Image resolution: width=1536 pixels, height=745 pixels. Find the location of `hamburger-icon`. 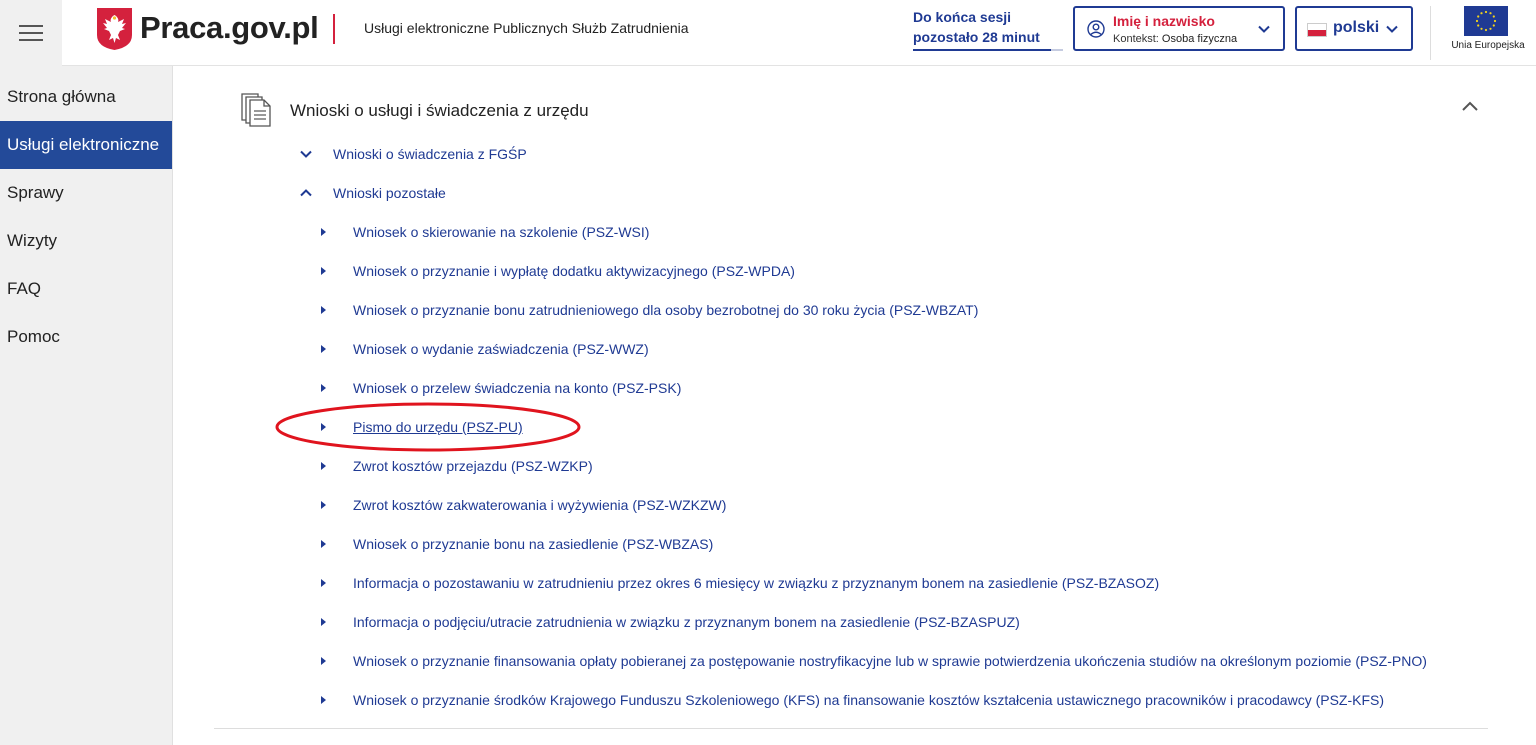

hamburger-icon is located at coordinates (31, 26).